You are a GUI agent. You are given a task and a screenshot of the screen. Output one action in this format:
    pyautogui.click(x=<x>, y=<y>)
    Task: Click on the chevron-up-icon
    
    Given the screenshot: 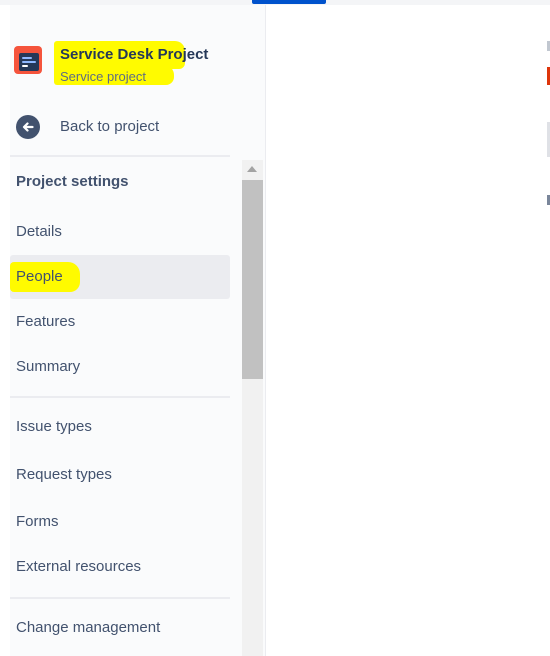 What is the action you would take?
    pyautogui.click(x=252, y=169)
    